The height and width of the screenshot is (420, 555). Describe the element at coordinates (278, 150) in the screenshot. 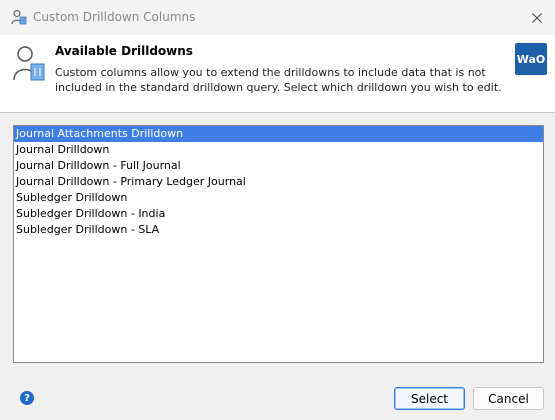

I see `list-item: Journal Drilldown` at that location.